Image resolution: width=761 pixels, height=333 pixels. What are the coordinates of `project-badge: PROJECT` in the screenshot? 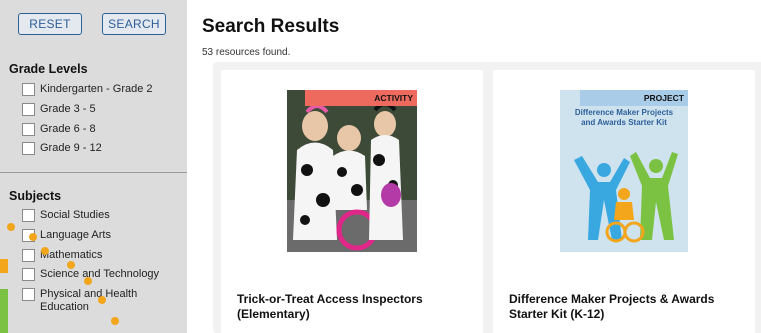 It's located at (634, 98).